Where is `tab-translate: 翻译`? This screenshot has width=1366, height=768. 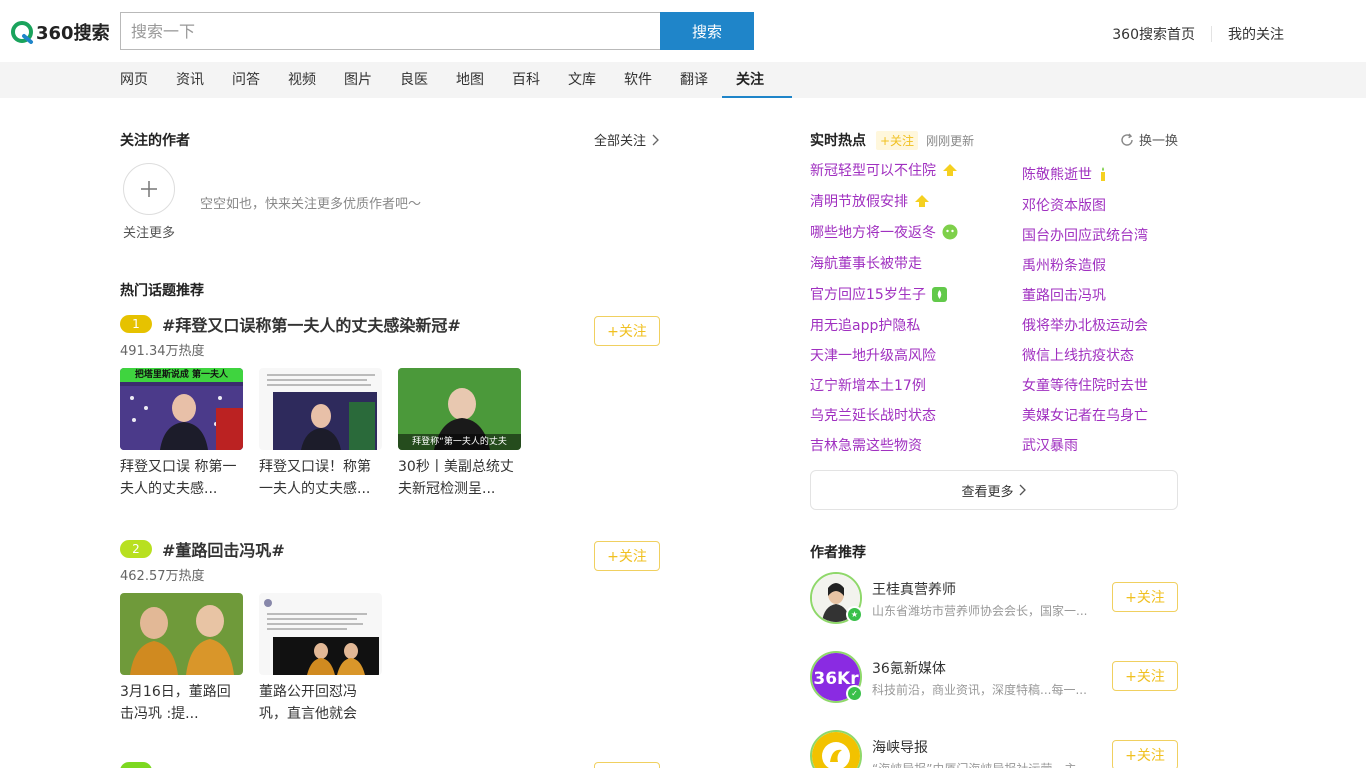 tab-translate: 翻译 is located at coordinates (694, 80).